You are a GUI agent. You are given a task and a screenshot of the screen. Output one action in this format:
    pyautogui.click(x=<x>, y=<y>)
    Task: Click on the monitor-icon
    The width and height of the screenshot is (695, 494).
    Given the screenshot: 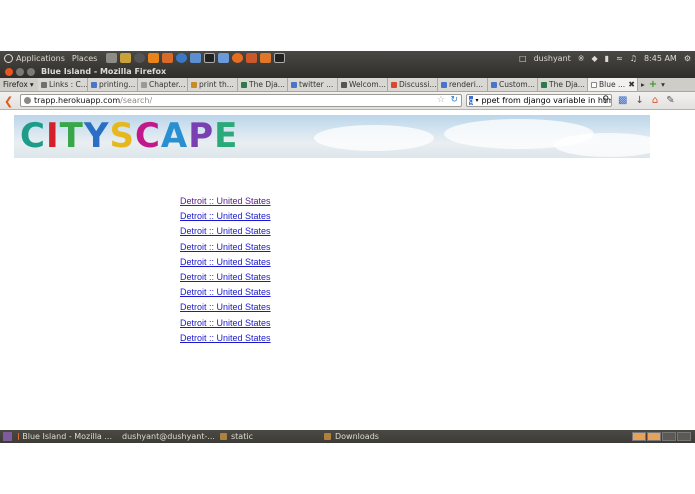 What is the action you would take?
    pyautogui.click(x=210, y=58)
    